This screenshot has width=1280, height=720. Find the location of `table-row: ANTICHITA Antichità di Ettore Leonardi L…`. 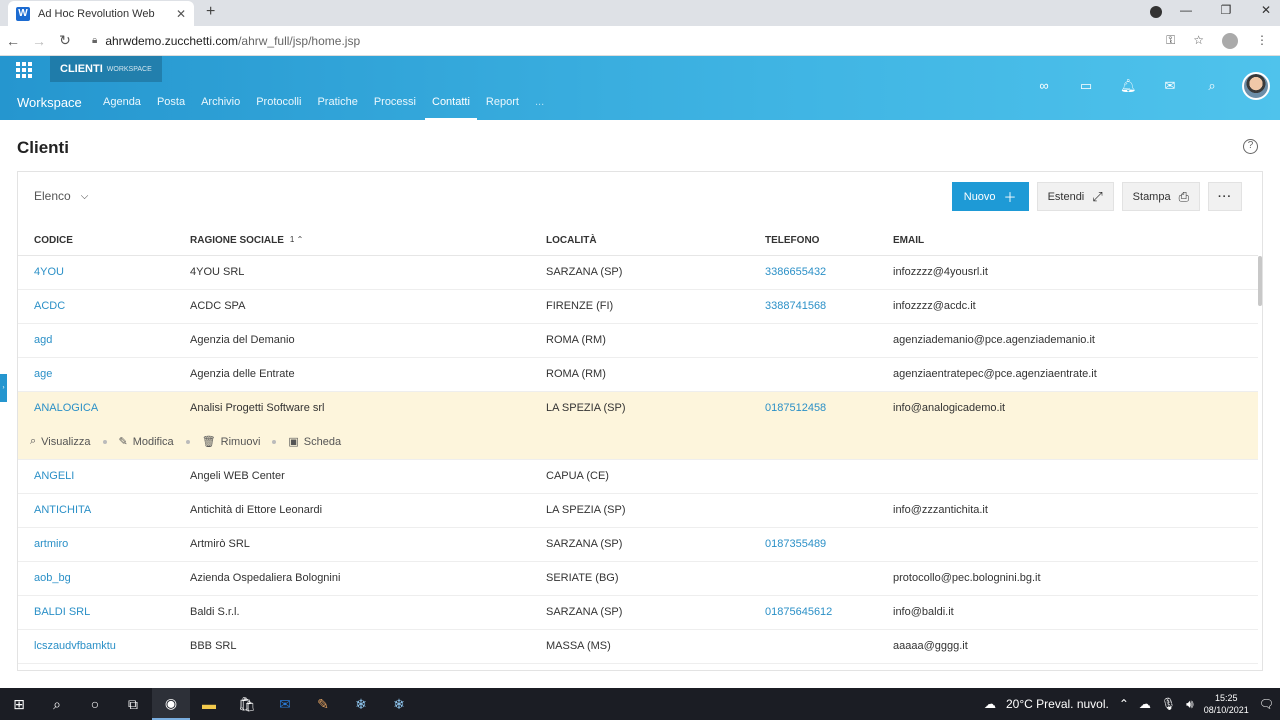

table-row: ANTICHITA Antichità di Ettore Leonardi L… is located at coordinates (638, 511).